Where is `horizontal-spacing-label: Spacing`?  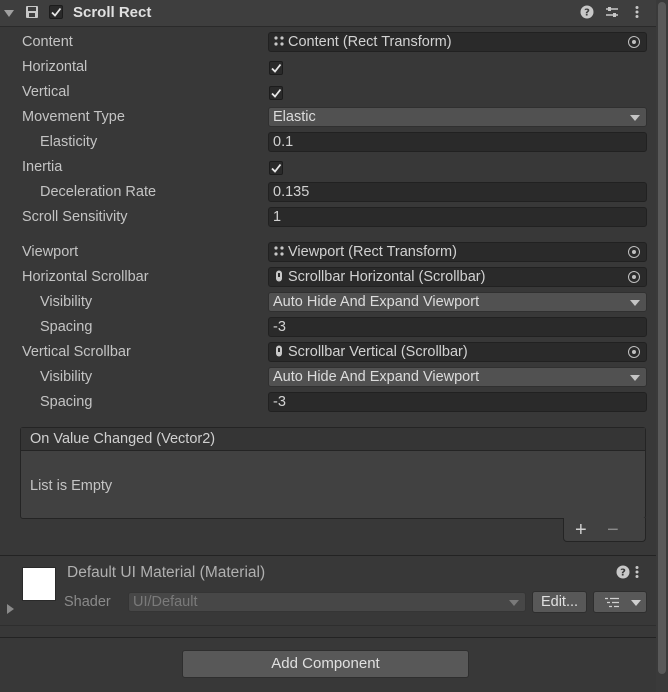 horizontal-spacing-label: Spacing is located at coordinates (66, 327).